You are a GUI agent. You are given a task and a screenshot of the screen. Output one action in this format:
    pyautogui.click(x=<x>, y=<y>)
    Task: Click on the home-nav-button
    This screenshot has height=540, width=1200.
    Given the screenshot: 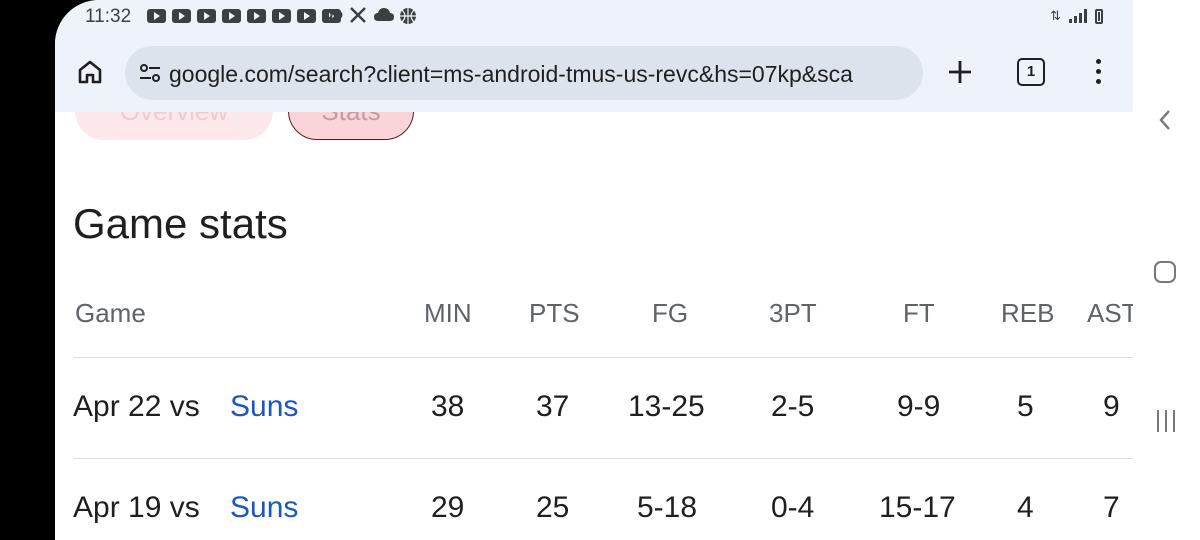 What is the action you would take?
    pyautogui.click(x=1165, y=272)
    